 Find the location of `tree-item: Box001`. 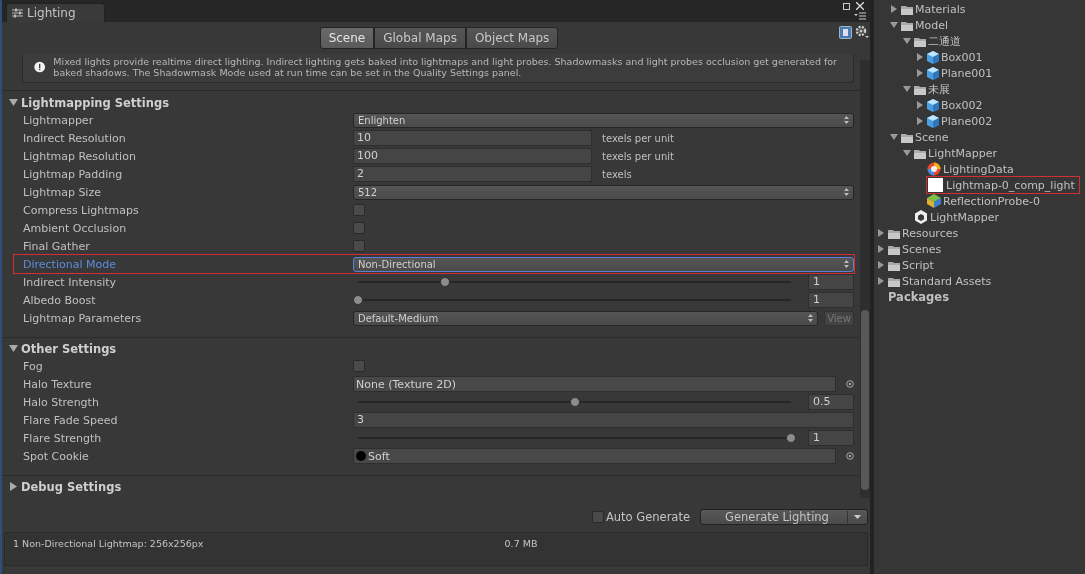

tree-item: Box001 is located at coordinates (962, 57).